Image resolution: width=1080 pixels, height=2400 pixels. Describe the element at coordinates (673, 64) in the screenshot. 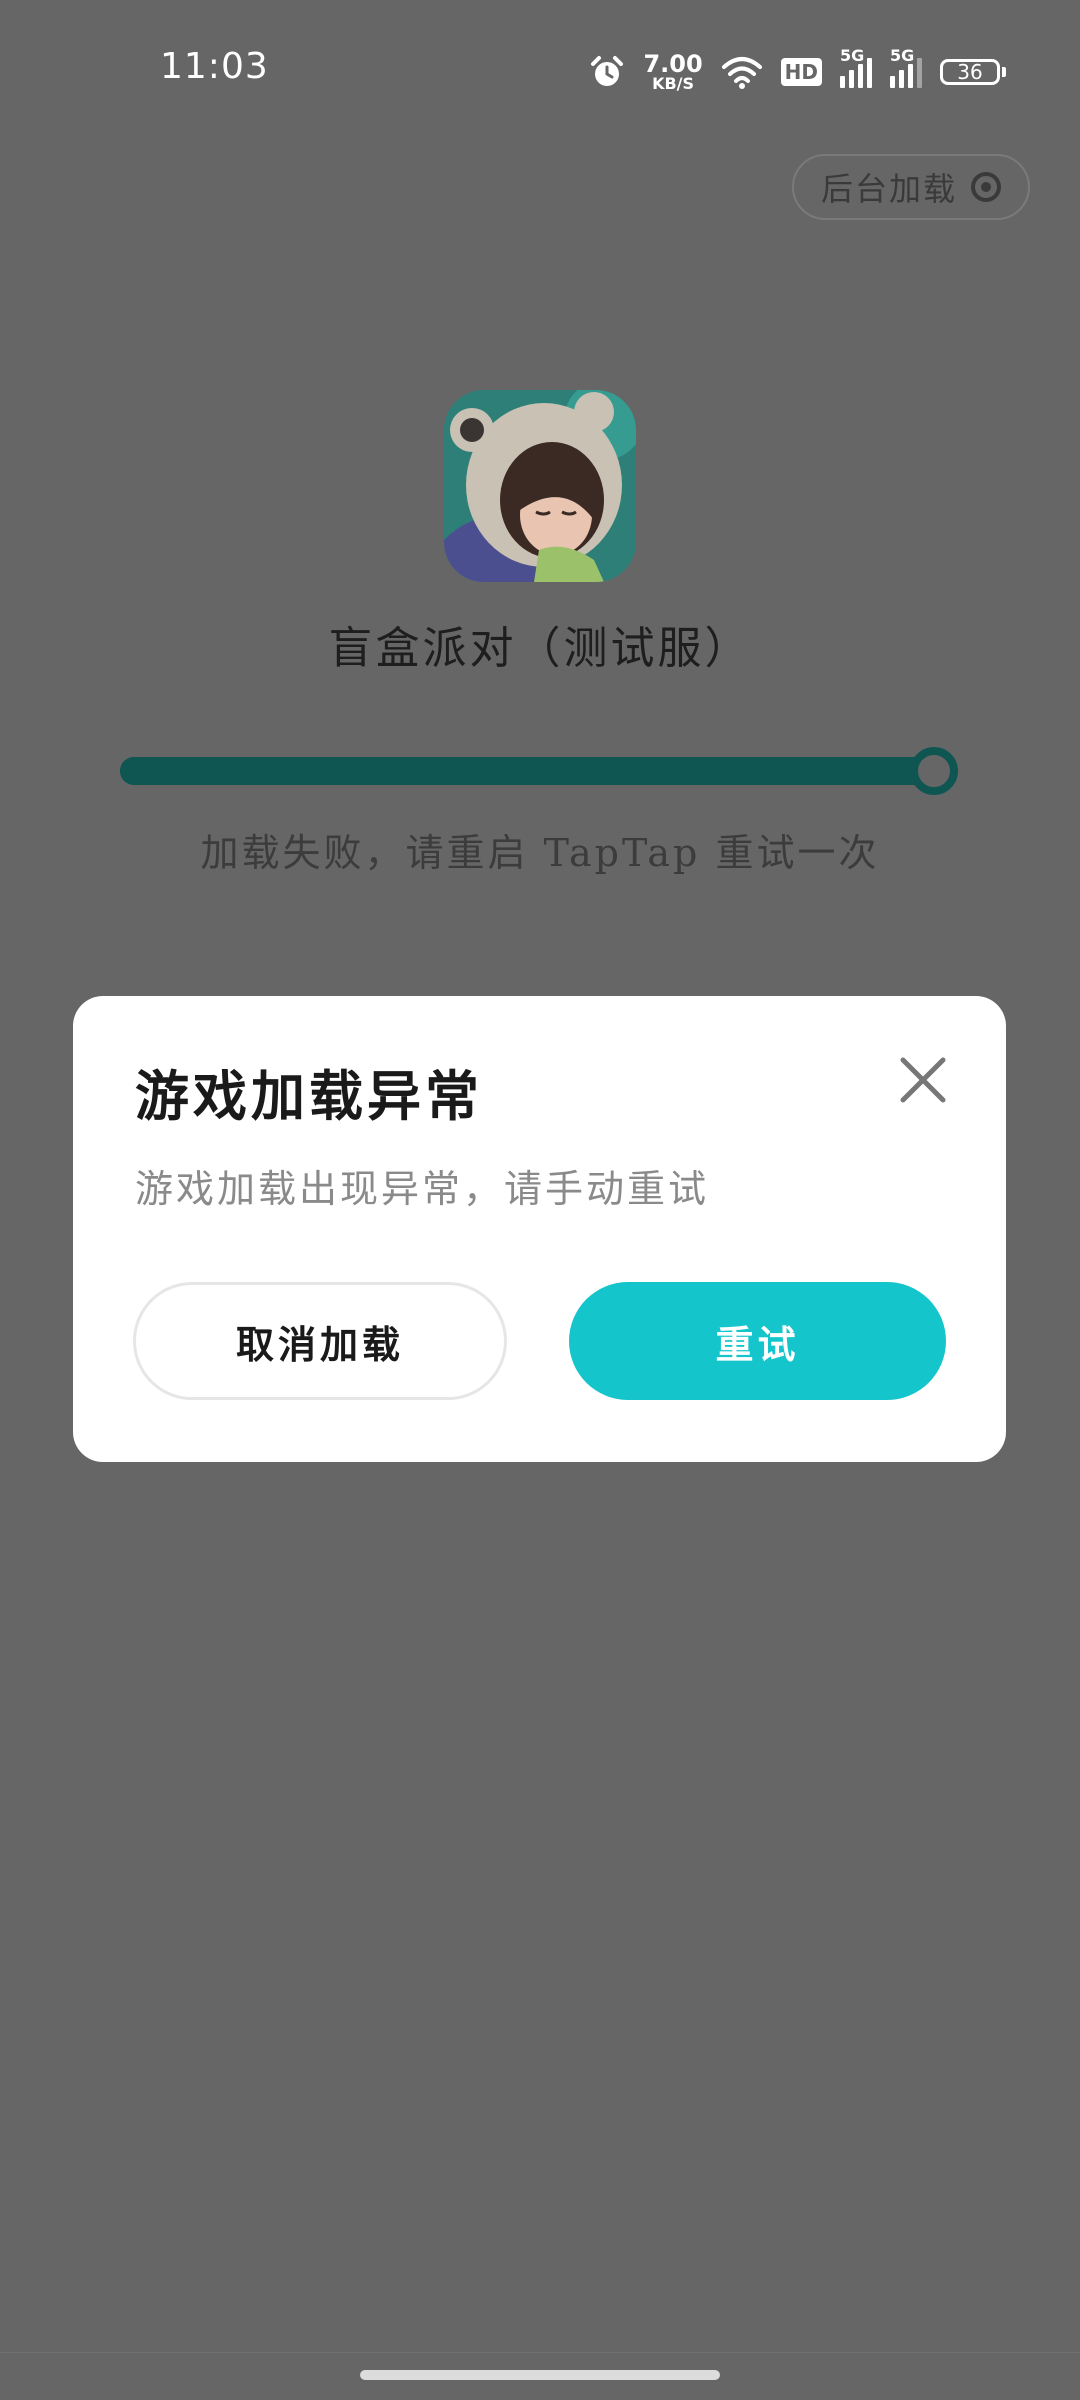

I see `network-speed-value: 7.00` at that location.